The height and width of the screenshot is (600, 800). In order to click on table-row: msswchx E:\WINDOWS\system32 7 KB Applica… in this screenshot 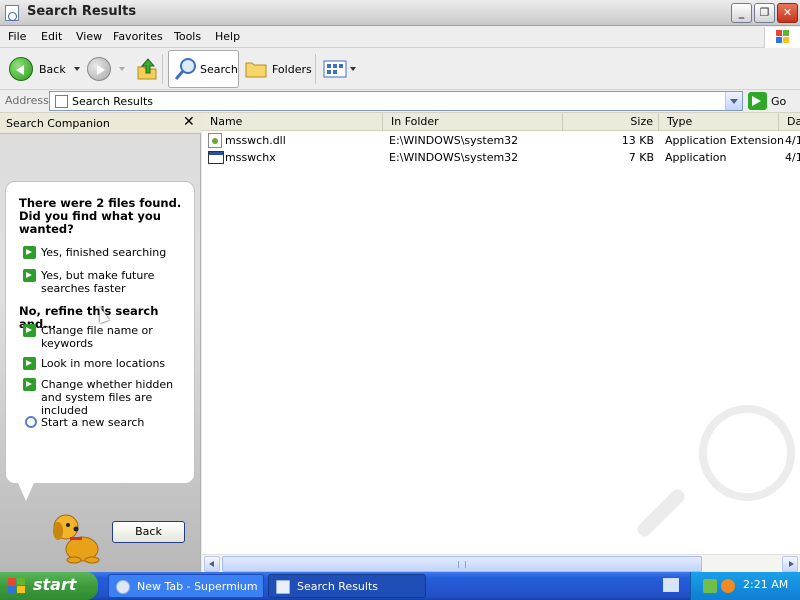, I will do `click(501, 157)`.